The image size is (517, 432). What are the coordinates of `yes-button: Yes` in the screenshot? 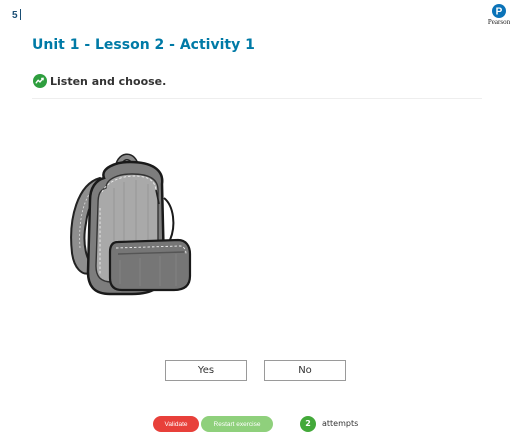 It's located at (206, 370).